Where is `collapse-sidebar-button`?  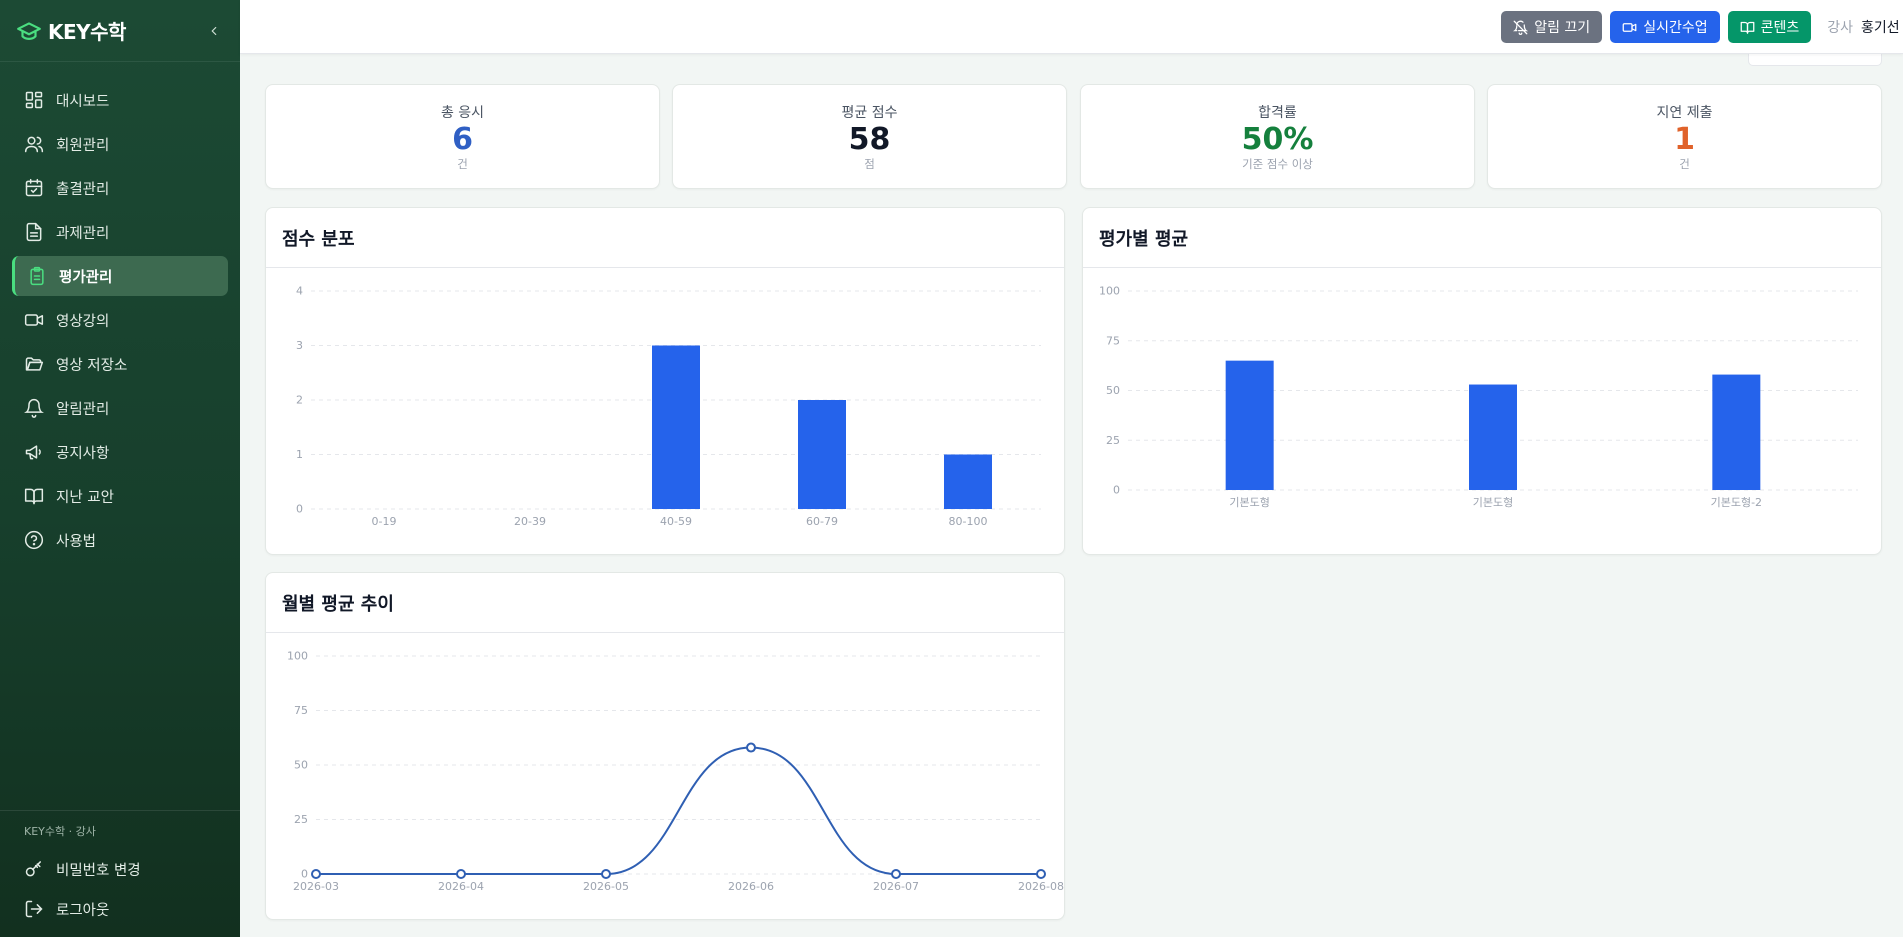
collapse-sidebar-button is located at coordinates (214, 31).